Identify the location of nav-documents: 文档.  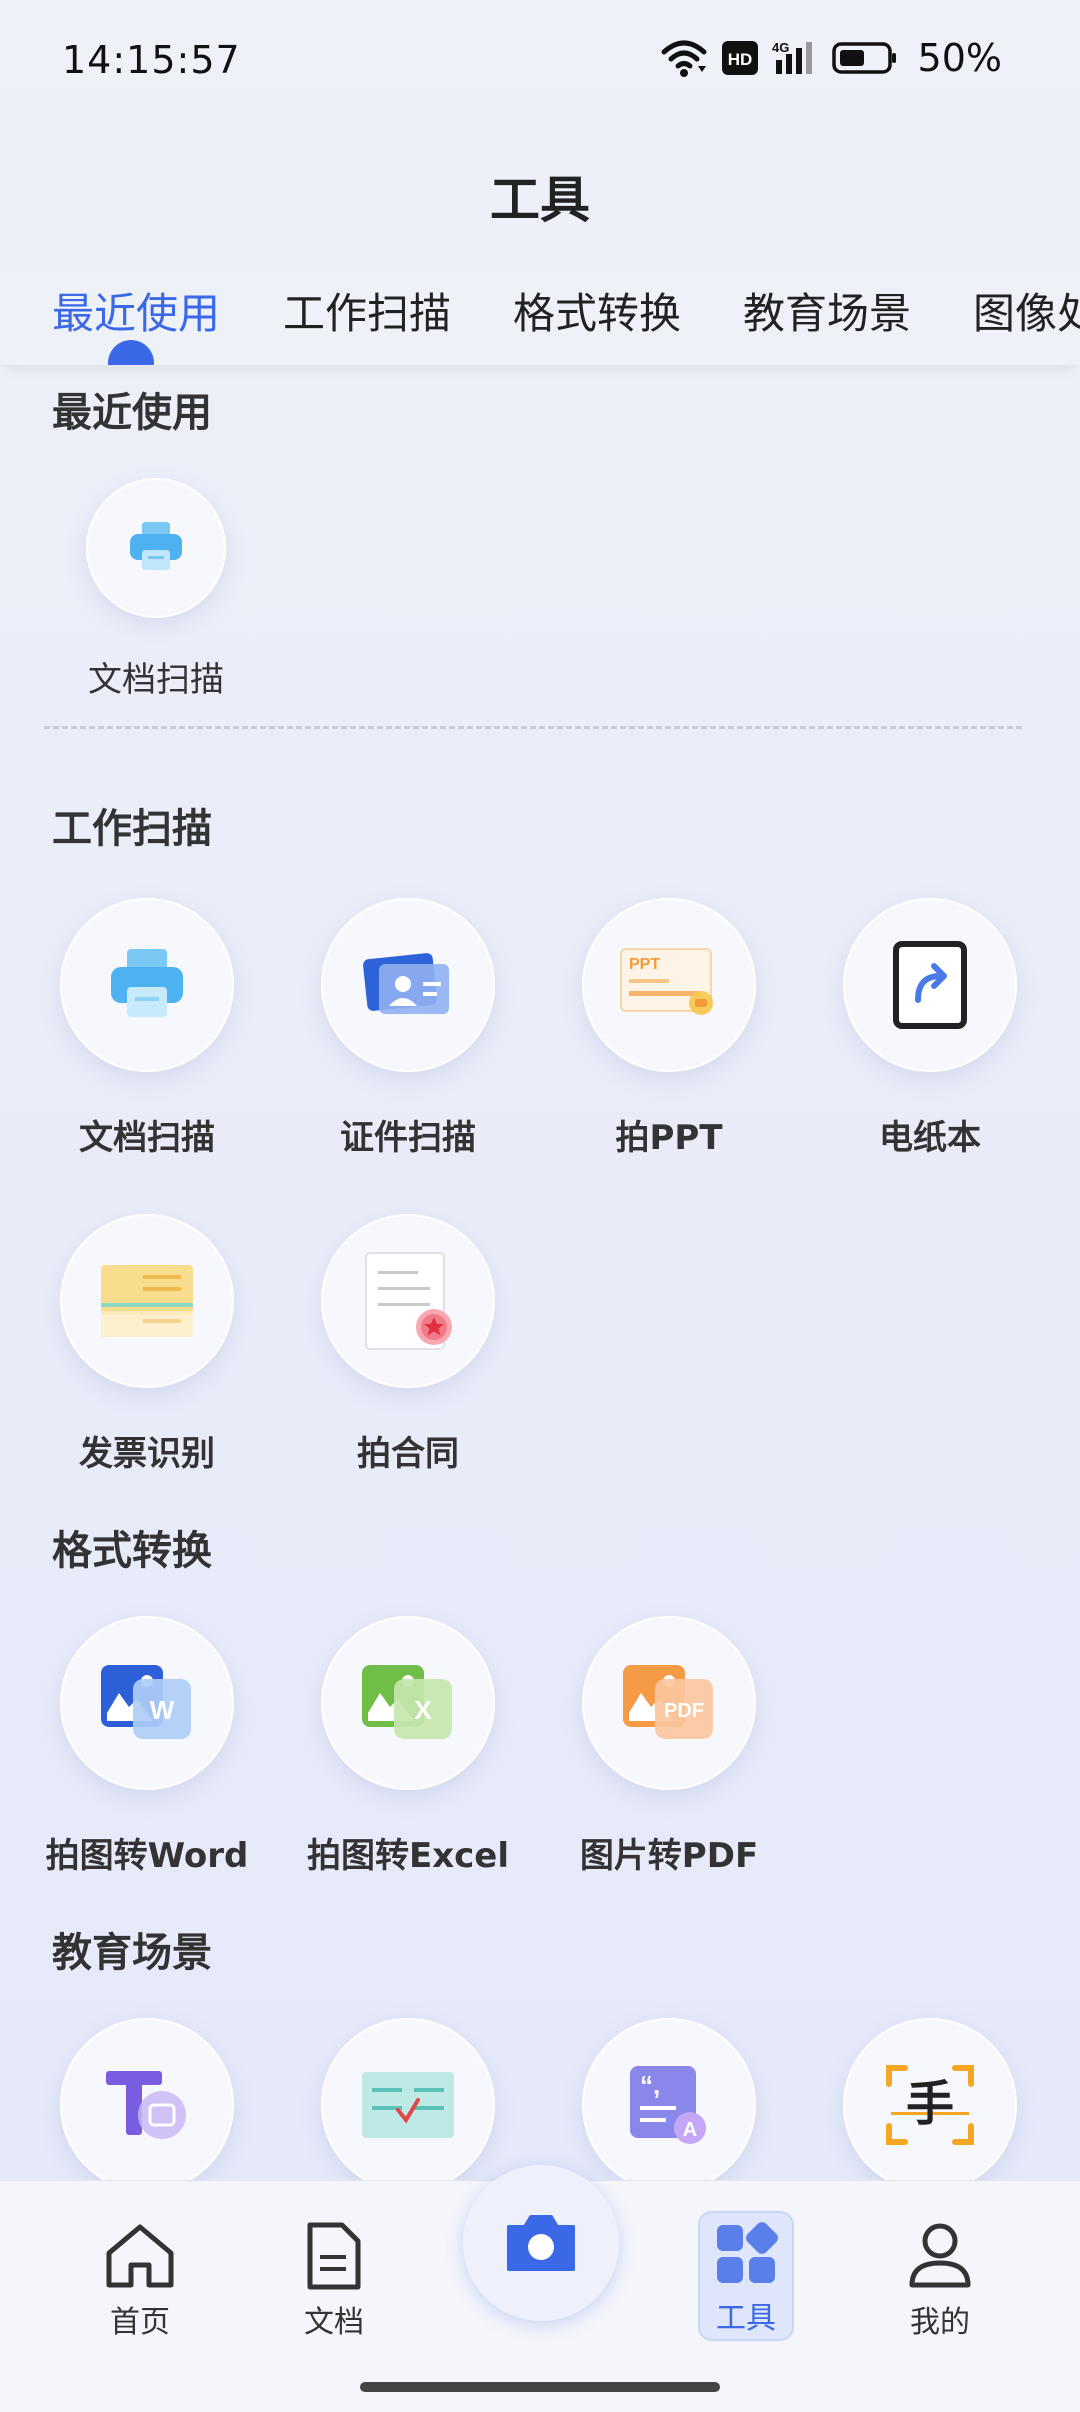
(334, 2281).